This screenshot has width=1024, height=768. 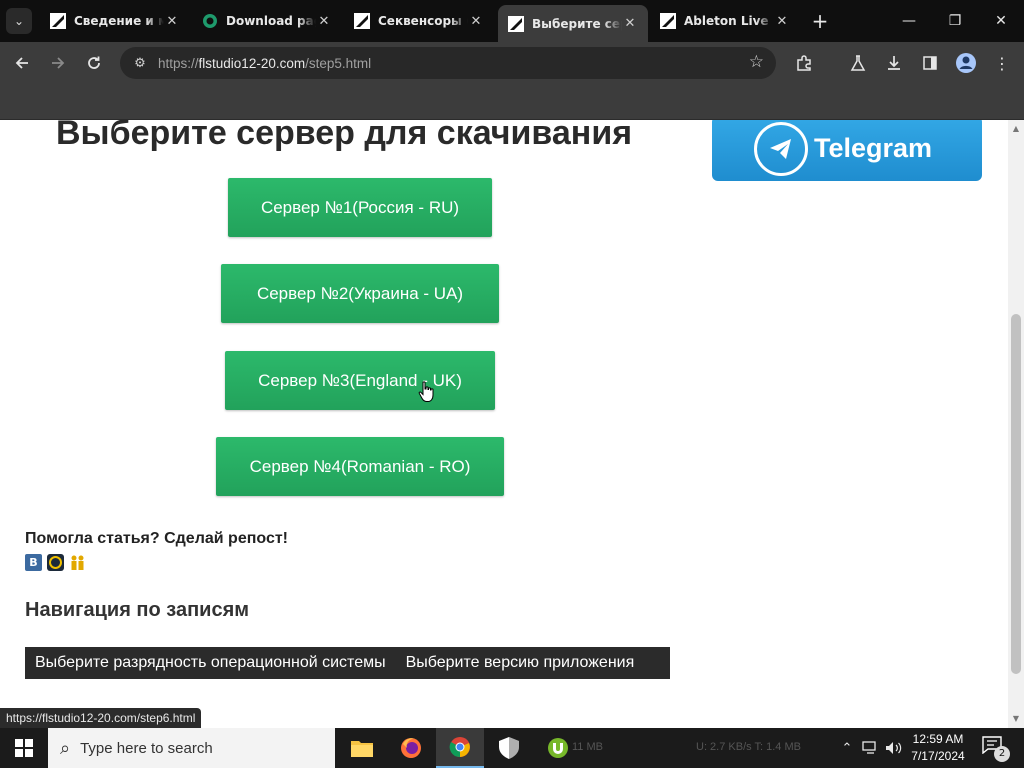 I want to click on page-scrollbar: ▲ ▼, so click(x=1016, y=424).